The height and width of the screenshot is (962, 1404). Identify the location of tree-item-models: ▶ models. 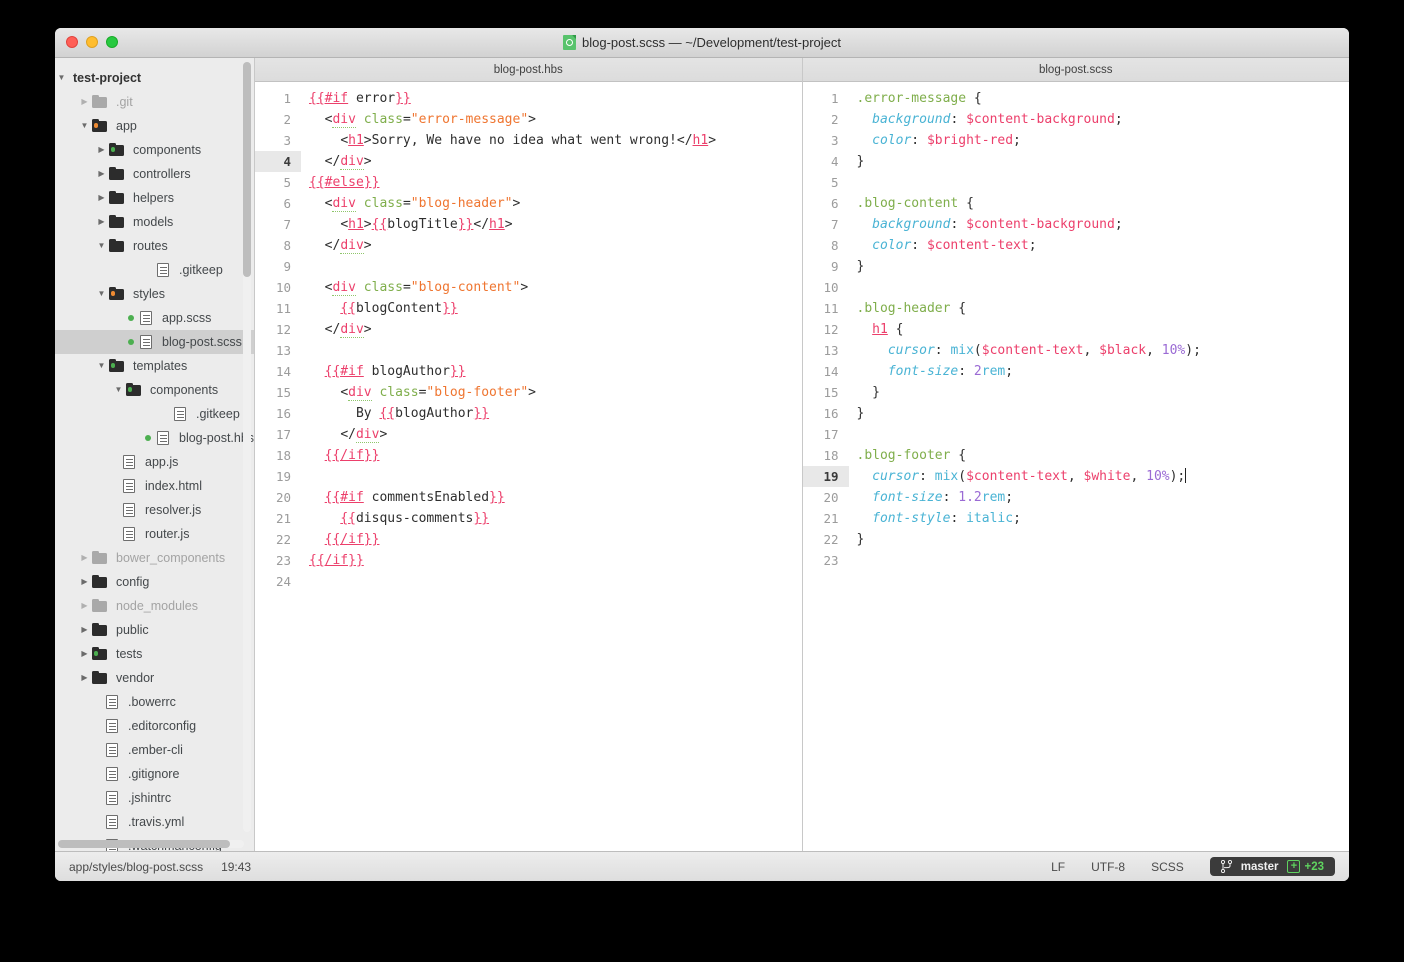
(154, 222).